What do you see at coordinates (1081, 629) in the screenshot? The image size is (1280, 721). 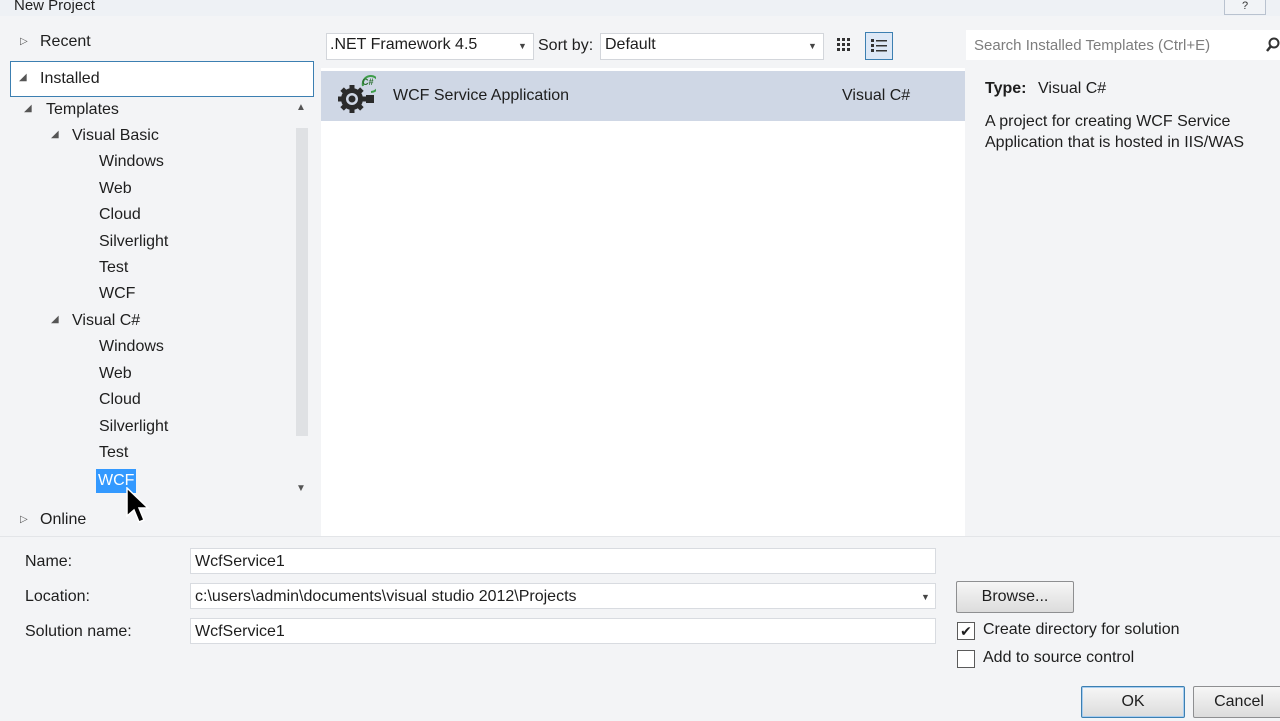 I see `create-directory-label: Create directory for solution` at bounding box center [1081, 629].